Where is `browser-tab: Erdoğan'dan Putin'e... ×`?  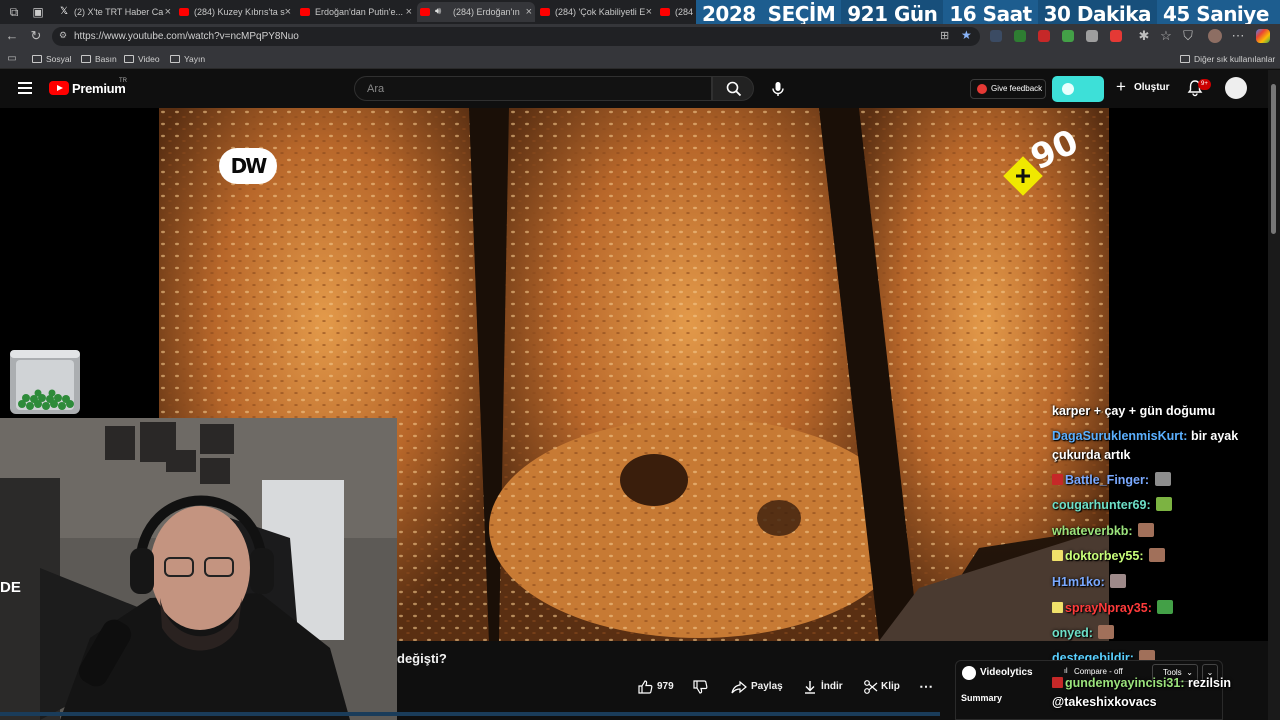 browser-tab: Erdoğan'dan Putin'e... × is located at coordinates (356, 12).